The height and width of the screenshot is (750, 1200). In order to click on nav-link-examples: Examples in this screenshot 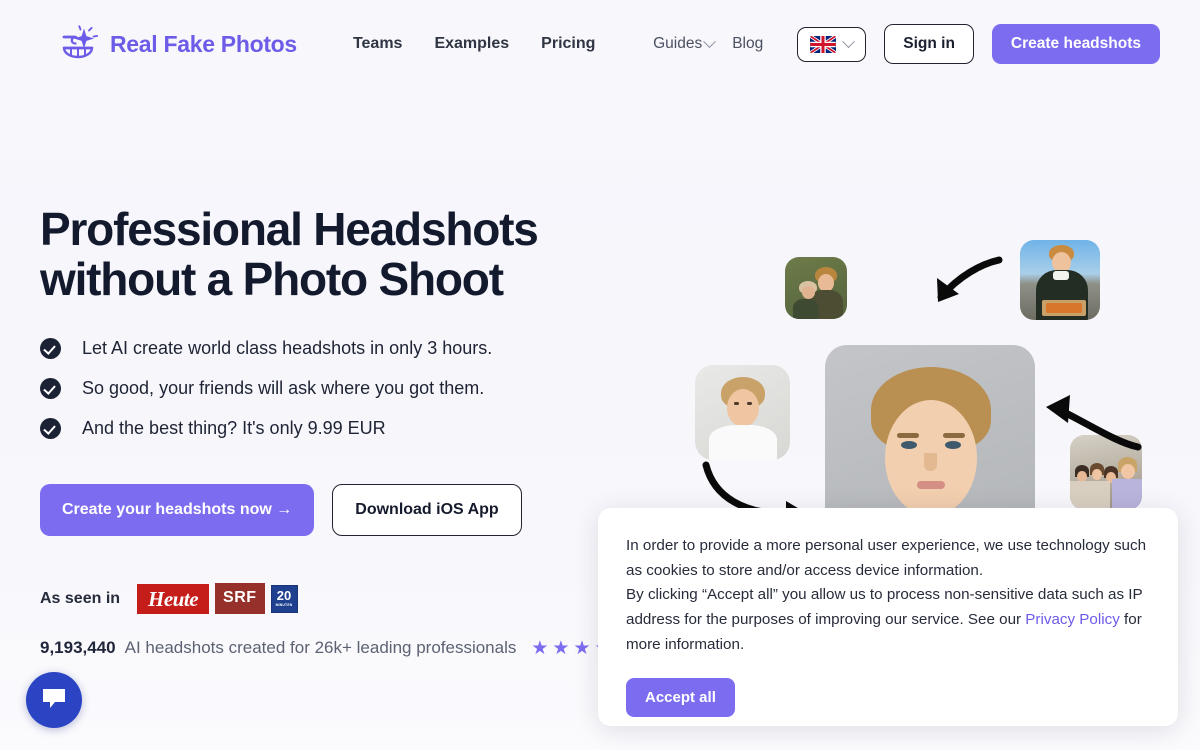, I will do `click(471, 44)`.